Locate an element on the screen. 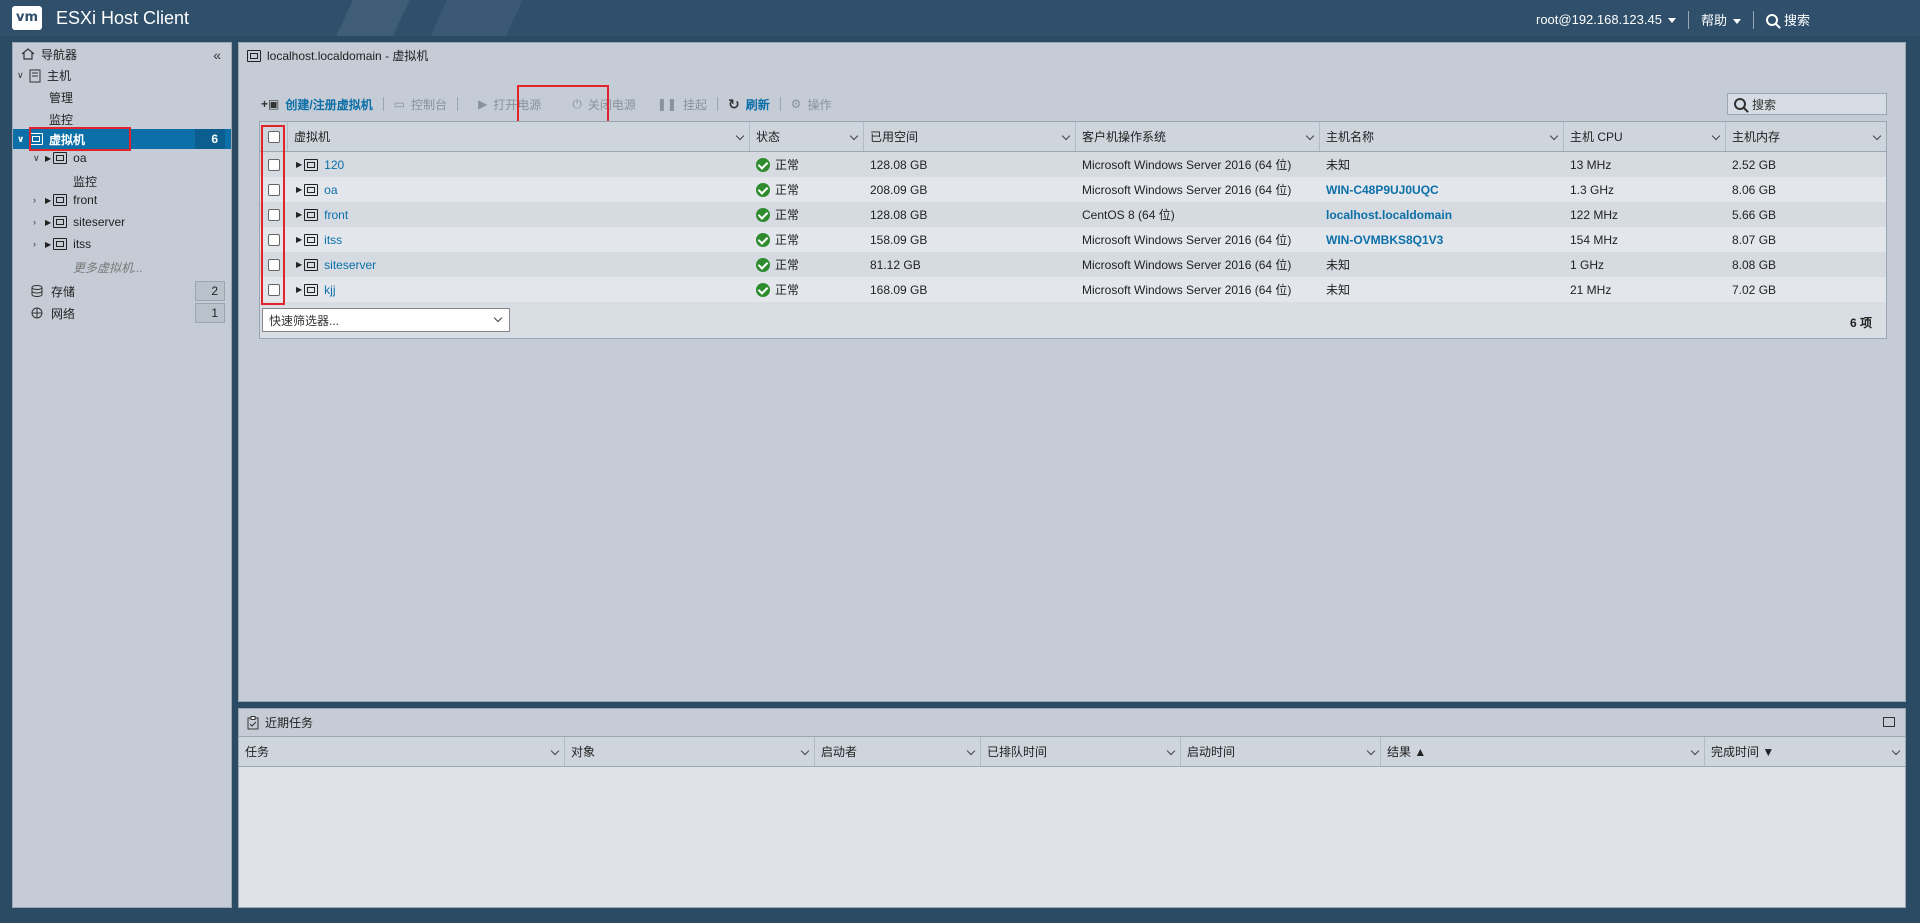 The width and height of the screenshot is (1920, 923). create-register-vm-button: +▣ 创建/注册虚拟机 is located at coordinates (321, 104).